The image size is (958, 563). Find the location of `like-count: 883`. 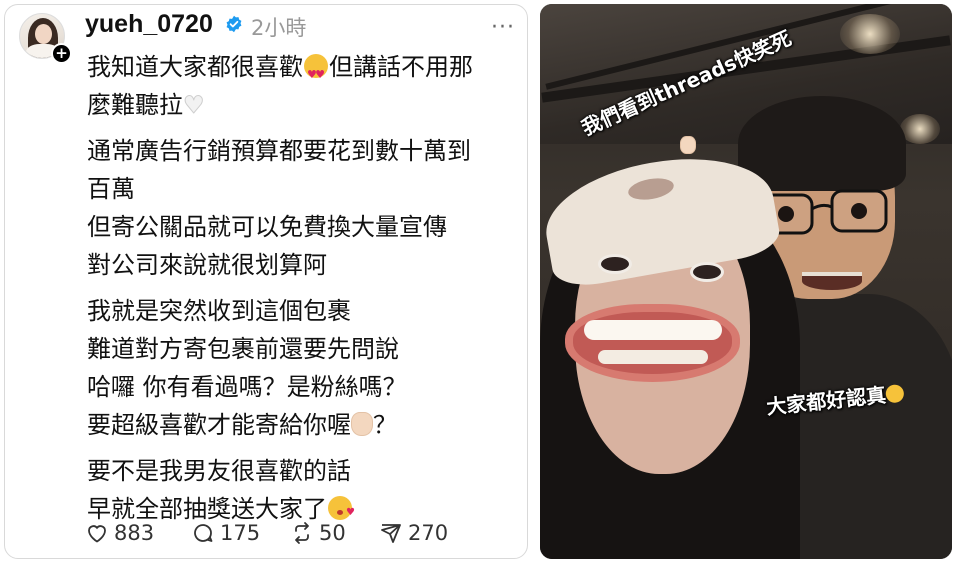

like-count: 883 is located at coordinates (134, 533).